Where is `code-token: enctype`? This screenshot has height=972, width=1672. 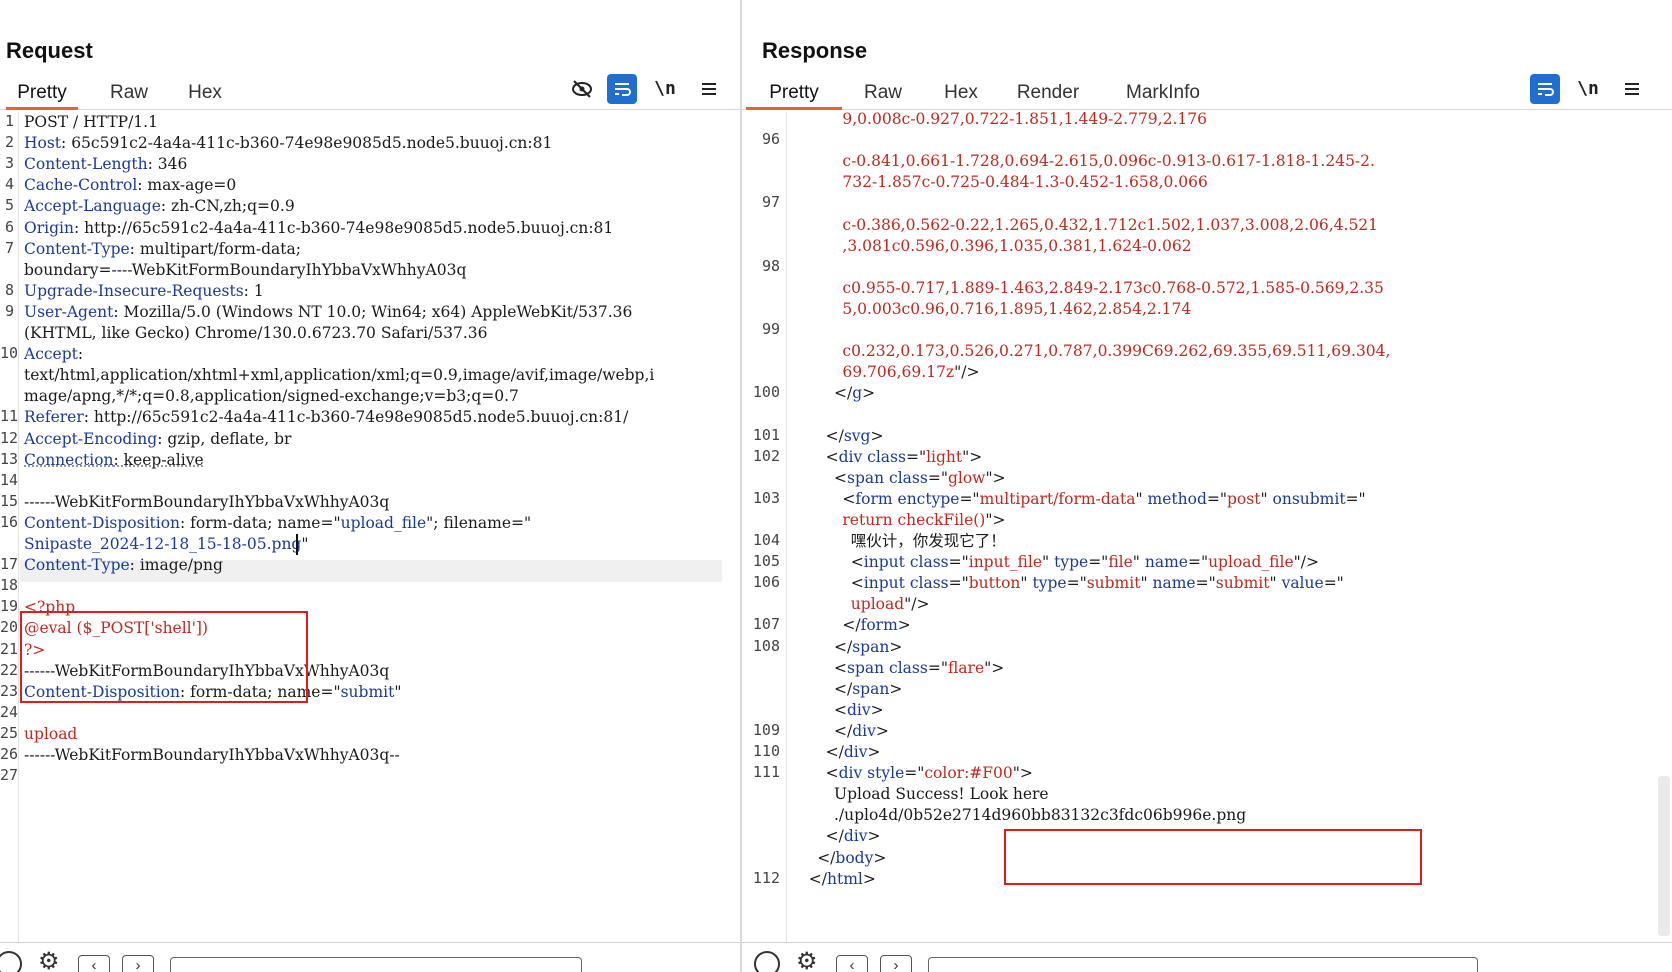
code-token: enctype is located at coordinates (928, 498).